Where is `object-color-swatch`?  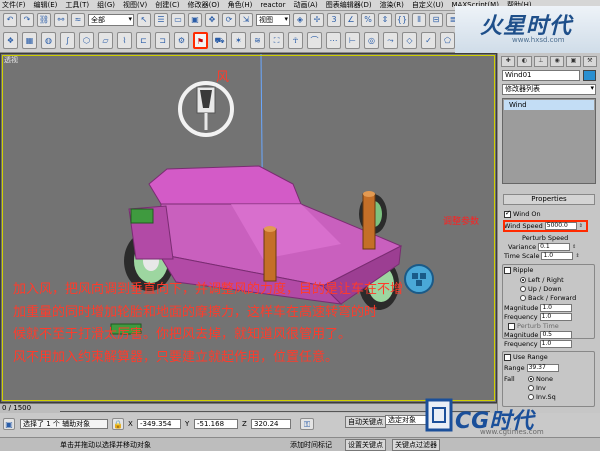 object-color-swatch is located at coordinates (589, 75).